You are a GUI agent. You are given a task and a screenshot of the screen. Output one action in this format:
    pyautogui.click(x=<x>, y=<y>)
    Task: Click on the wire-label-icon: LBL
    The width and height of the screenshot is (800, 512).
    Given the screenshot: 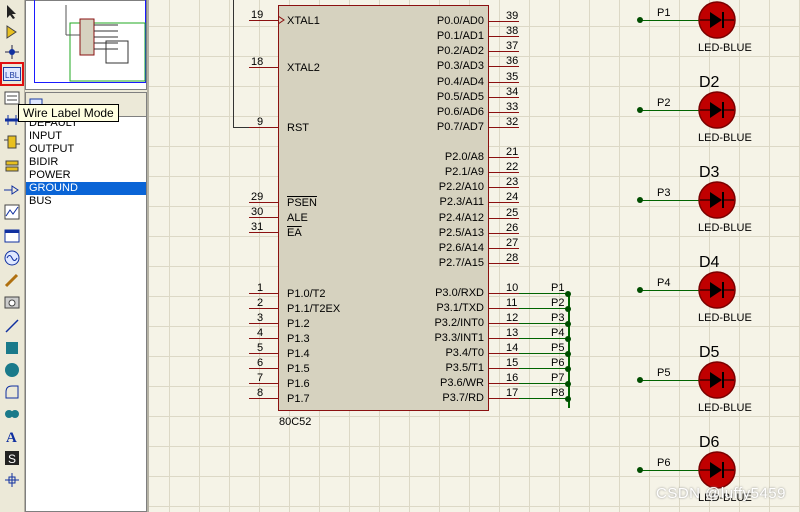 What is the action you would take?
    pyautogui.click(x=12, y=74)
    